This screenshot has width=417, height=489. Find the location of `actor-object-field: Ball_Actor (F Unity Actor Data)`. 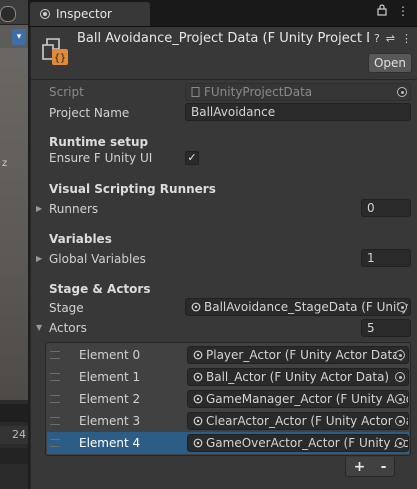

actor-object-field: Ball_Actor (F Unity Actor Data) is located at coordinates (298, 377).